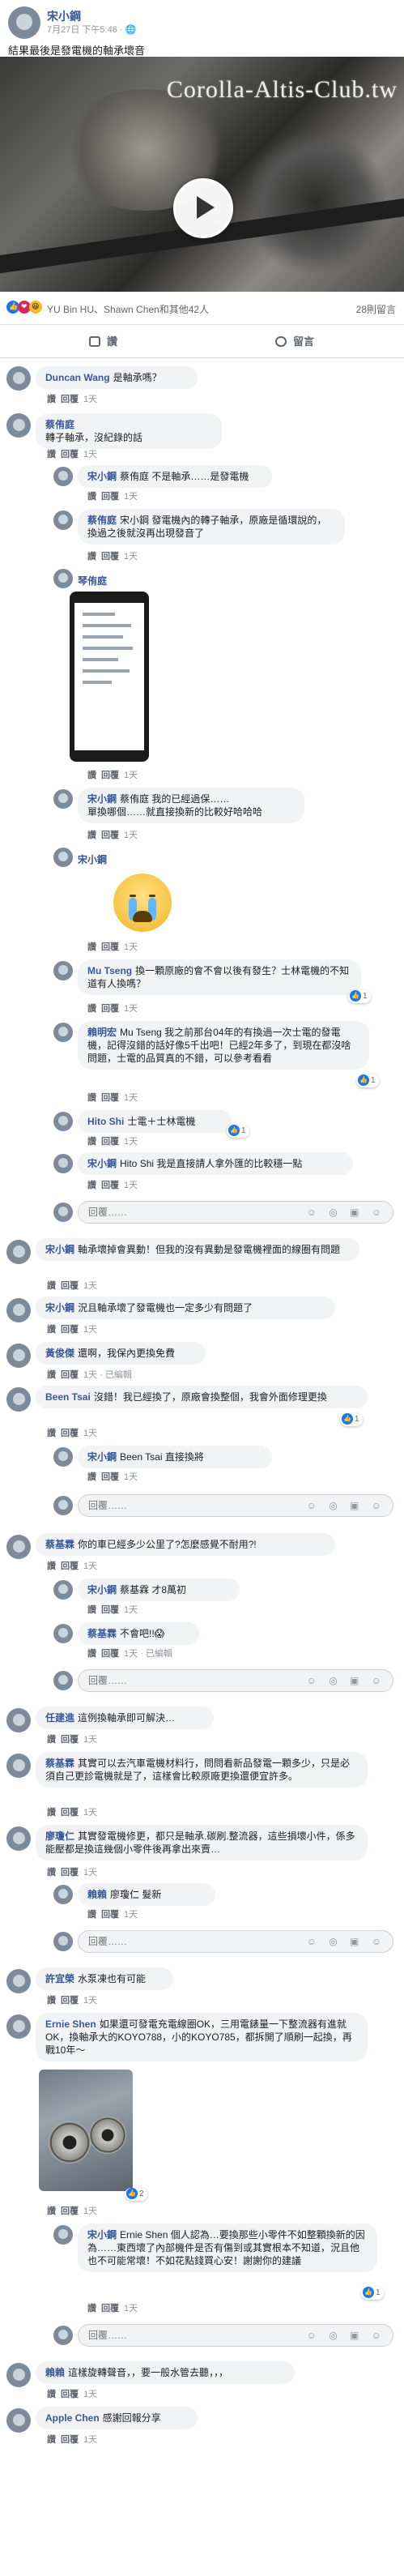 The image size is (404, 2576). I want to click on reply-bubble: Hito Shi 士電＋士林電機, so click(155, 1121).